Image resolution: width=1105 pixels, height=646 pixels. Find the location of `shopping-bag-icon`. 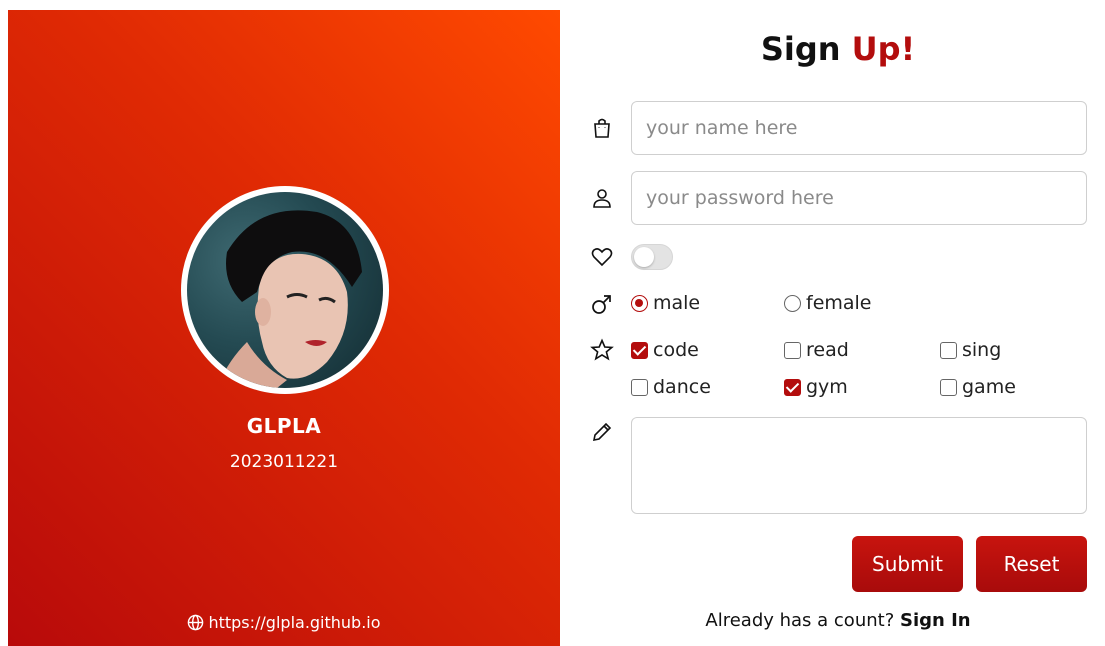

shopping-bag-icon is located at coordinates (602, 128).